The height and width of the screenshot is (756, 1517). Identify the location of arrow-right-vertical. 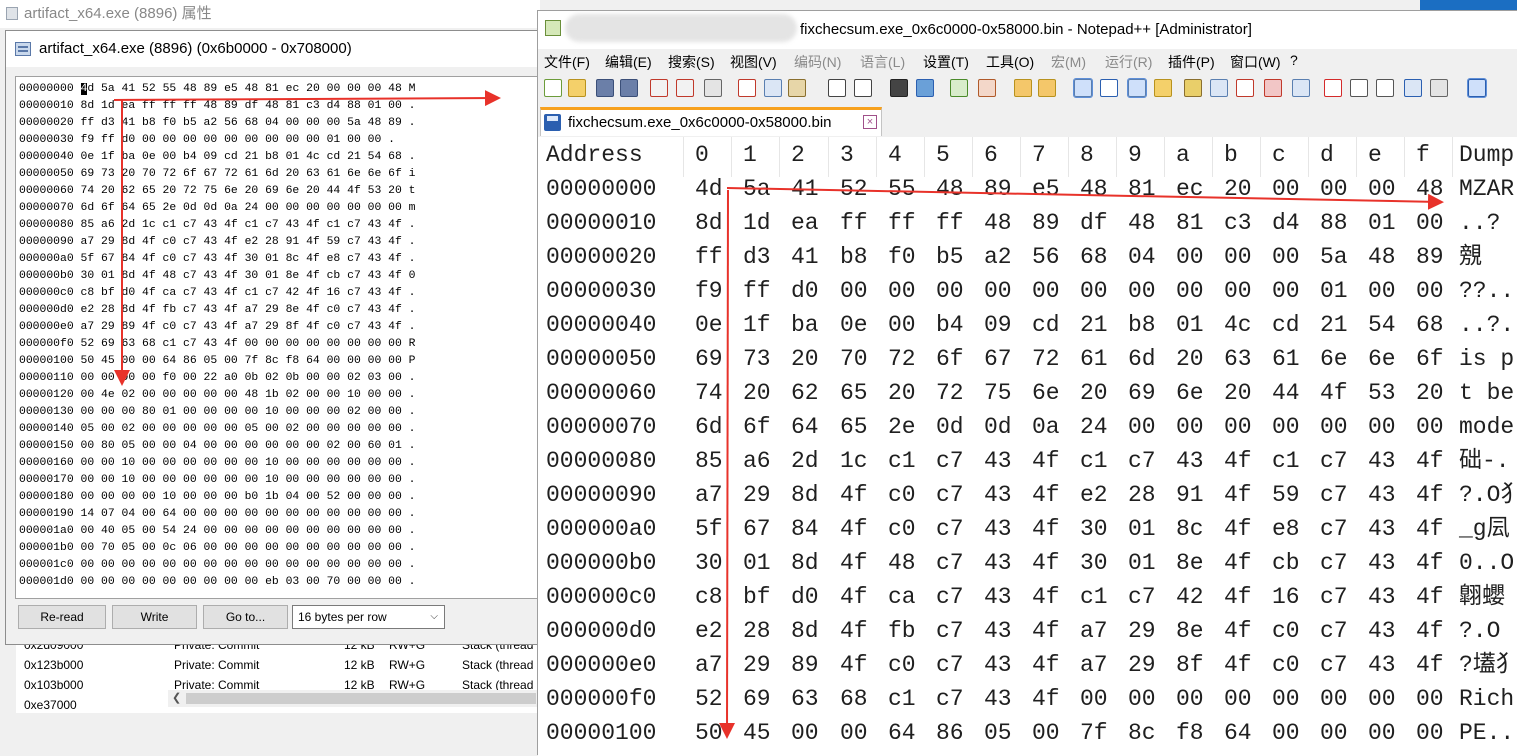
(727, 464).